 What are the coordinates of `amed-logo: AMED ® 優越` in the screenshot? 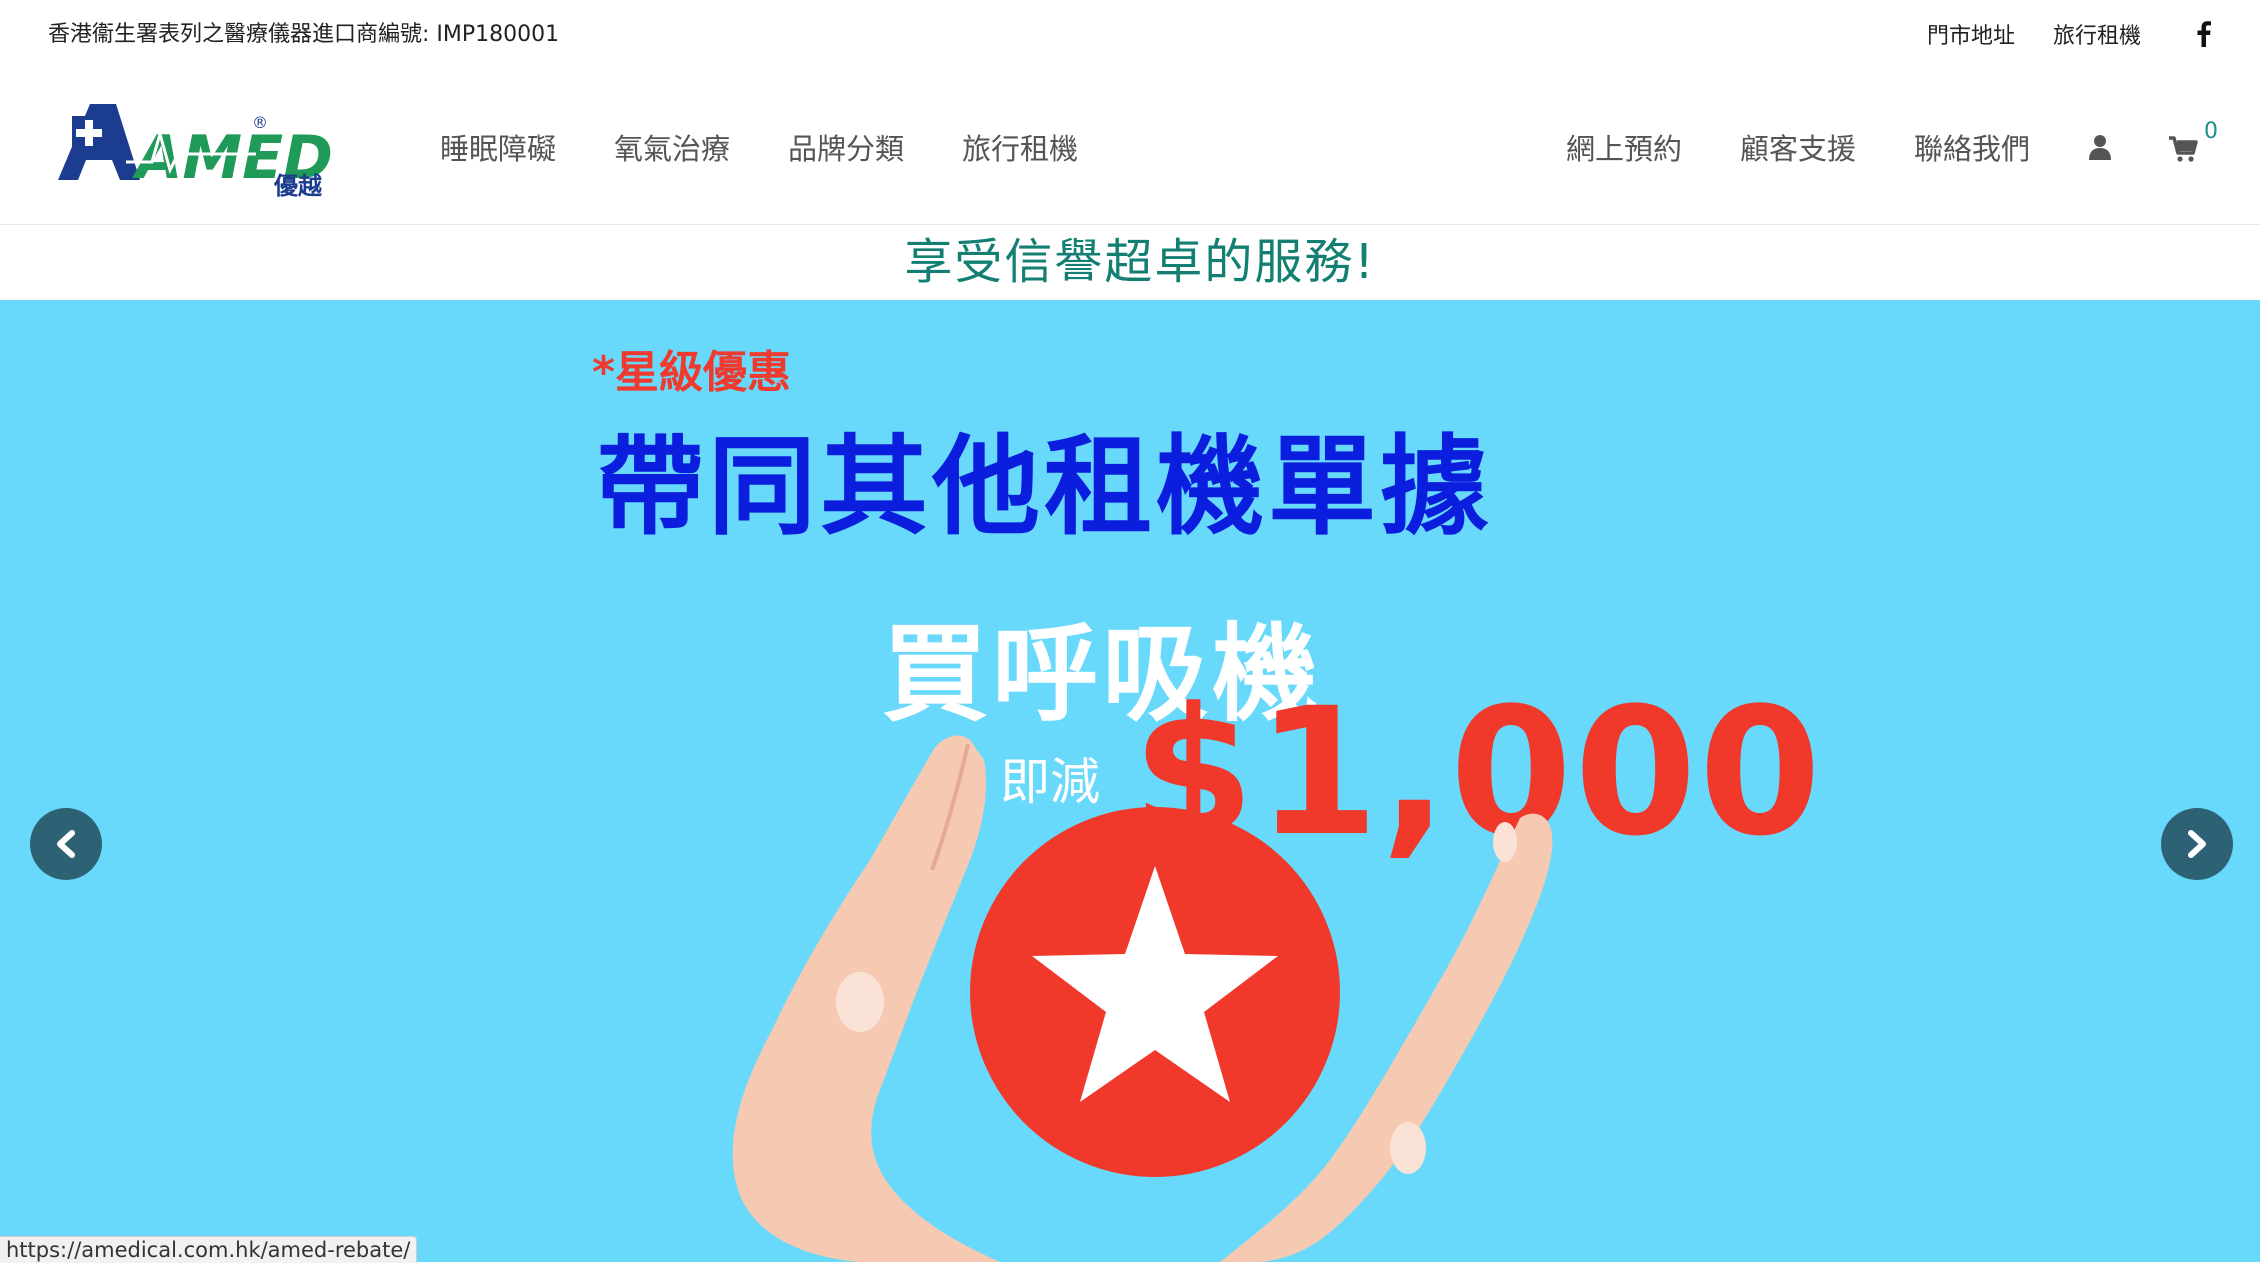 It's located at (201, 153).